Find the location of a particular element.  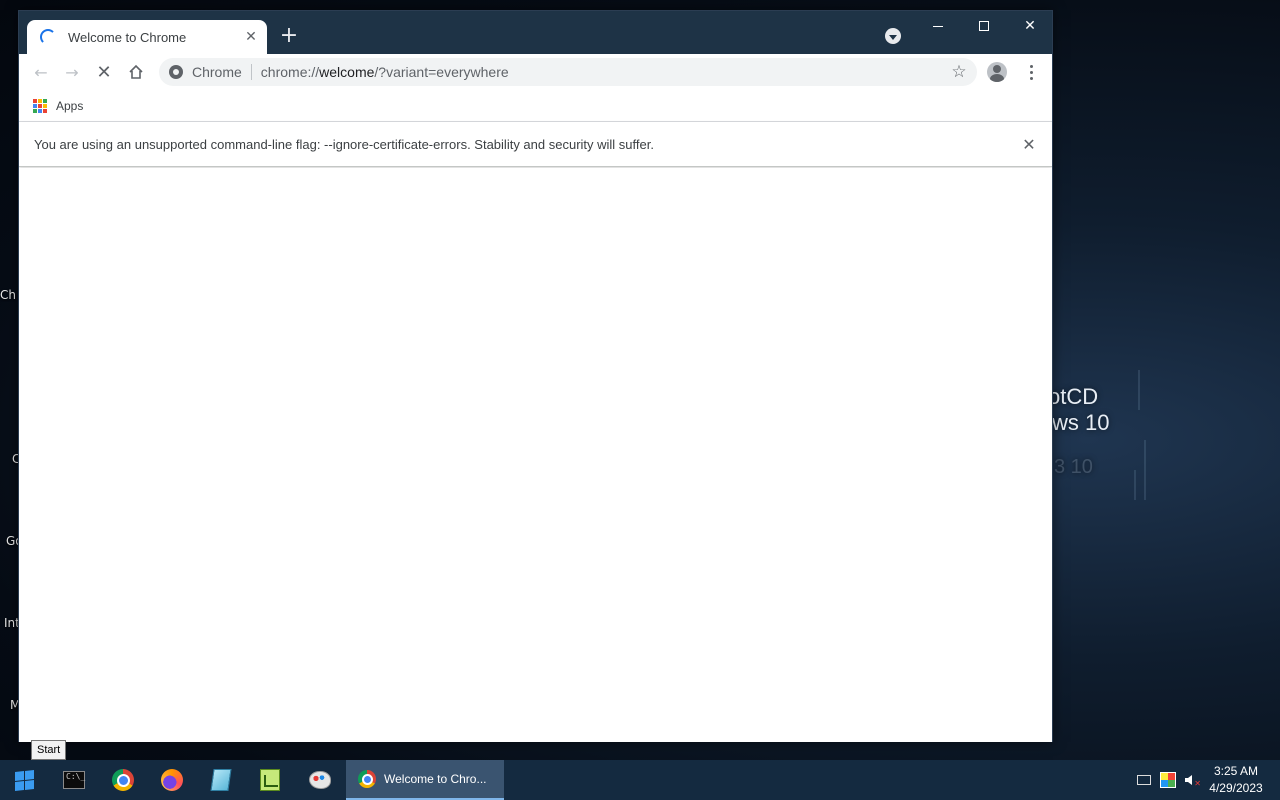

forward-button: → is located at coordinates (72, 72).